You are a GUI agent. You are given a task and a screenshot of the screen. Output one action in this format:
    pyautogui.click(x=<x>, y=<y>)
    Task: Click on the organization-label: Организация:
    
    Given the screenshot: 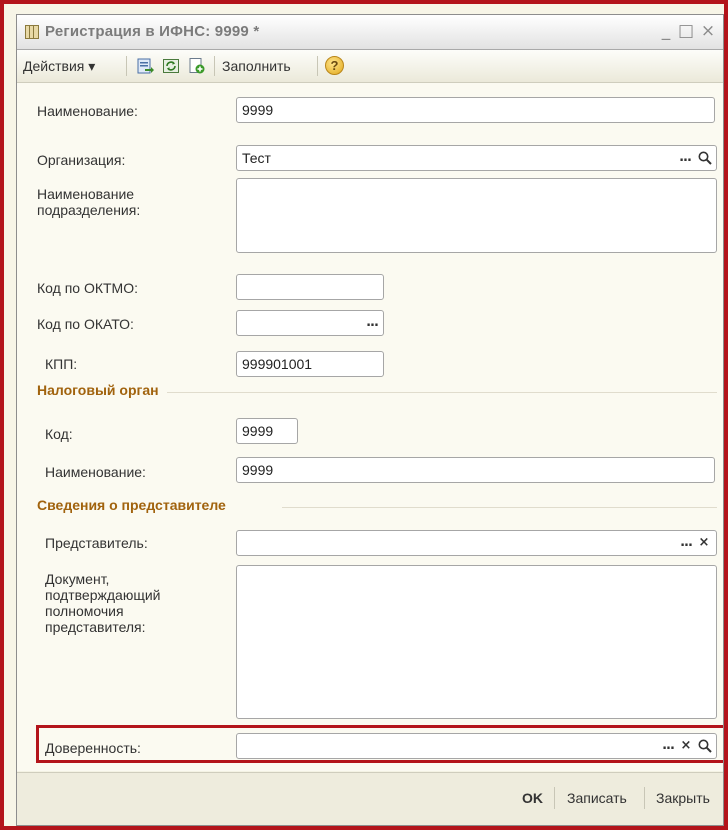 What is the action you would take?
    pyautogui.click(x=81, y=160)
    